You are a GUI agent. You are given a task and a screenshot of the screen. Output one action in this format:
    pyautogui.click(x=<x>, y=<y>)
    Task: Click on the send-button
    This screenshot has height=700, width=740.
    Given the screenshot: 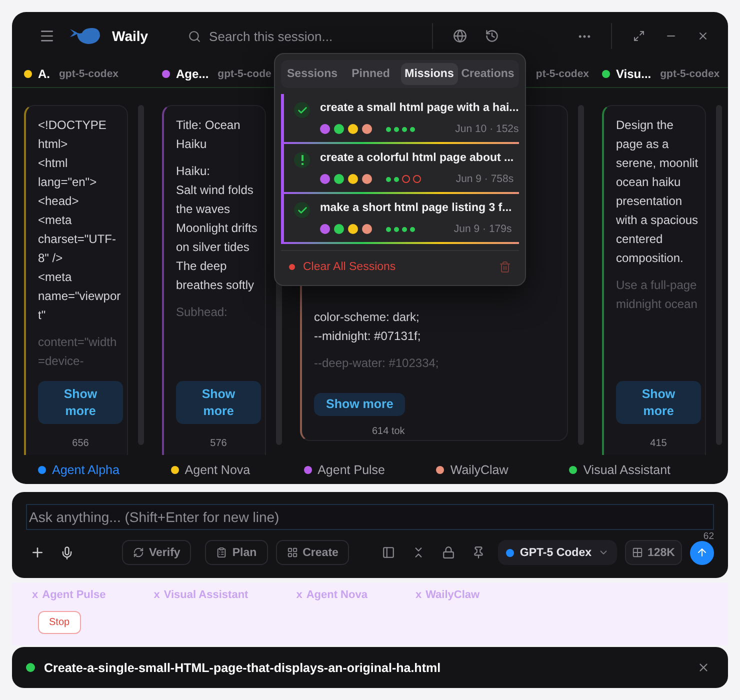 What is the action you would take?
    pyautogui.click(x=702, y=552)
    